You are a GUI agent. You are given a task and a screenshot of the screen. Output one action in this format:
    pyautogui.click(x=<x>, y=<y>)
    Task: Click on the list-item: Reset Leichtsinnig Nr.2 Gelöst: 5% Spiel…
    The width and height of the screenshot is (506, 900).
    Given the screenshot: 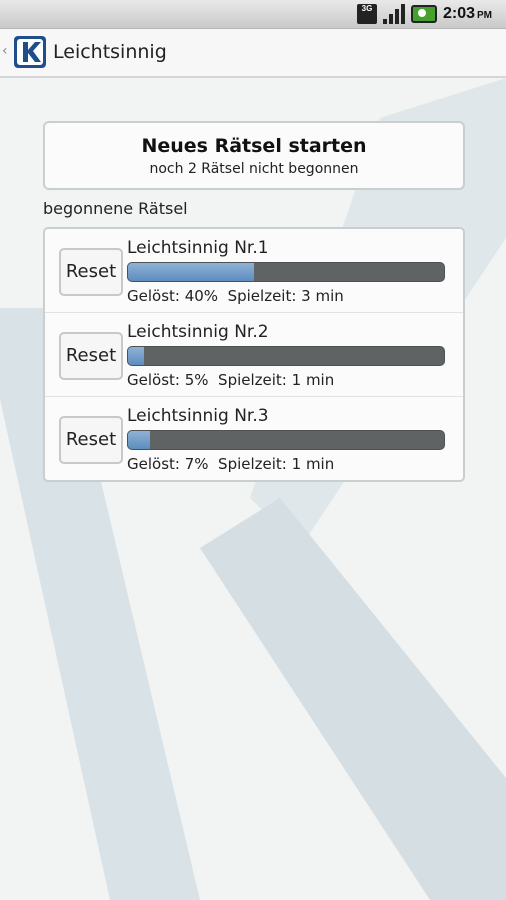 What is the action you would take?
    pyautogui.click(x=254, y=354)
    